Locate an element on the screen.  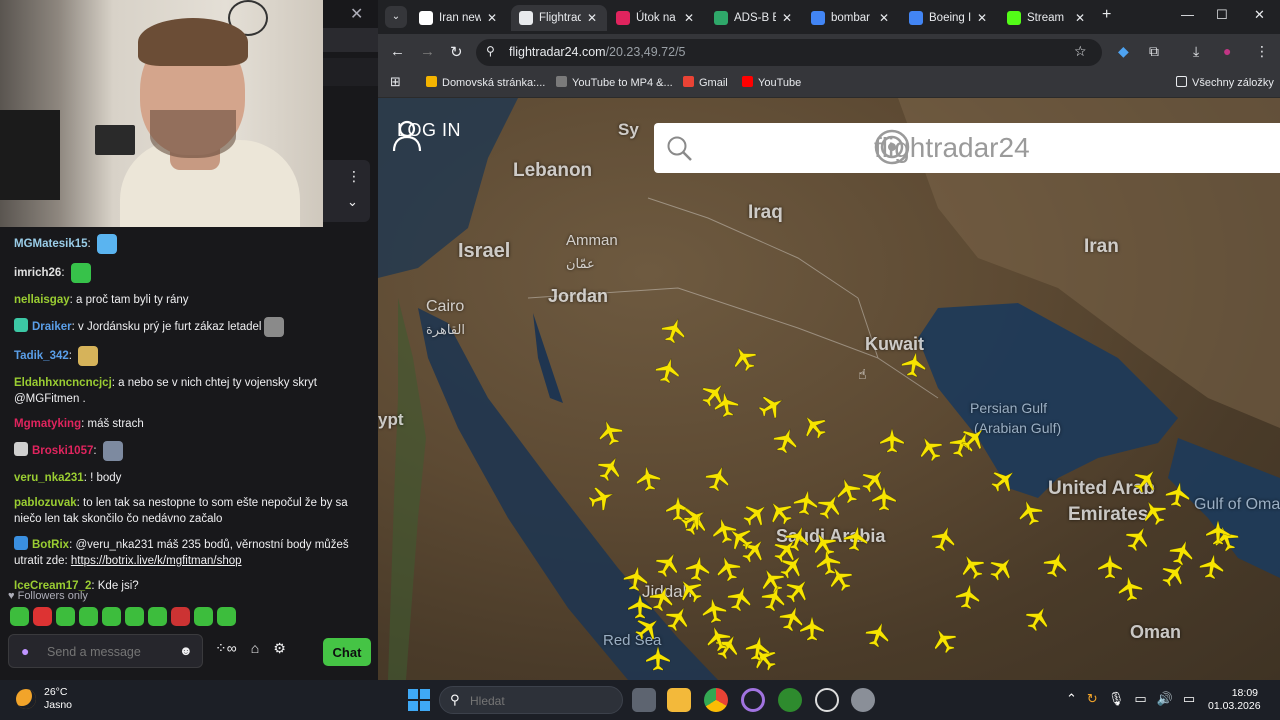
chat-username: Draiker is located at coordinates (52, 327).